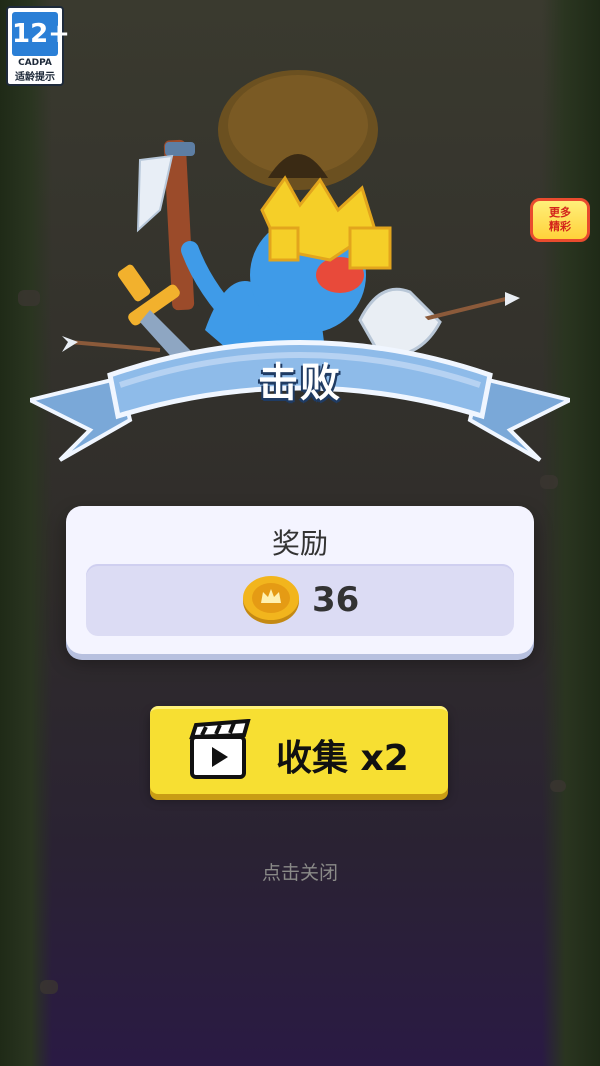 The width and height of the screenshot is (600, 1066). Describe the element at coordinates (271, 600) in the screenshot. I see `coin-icon` at that location.